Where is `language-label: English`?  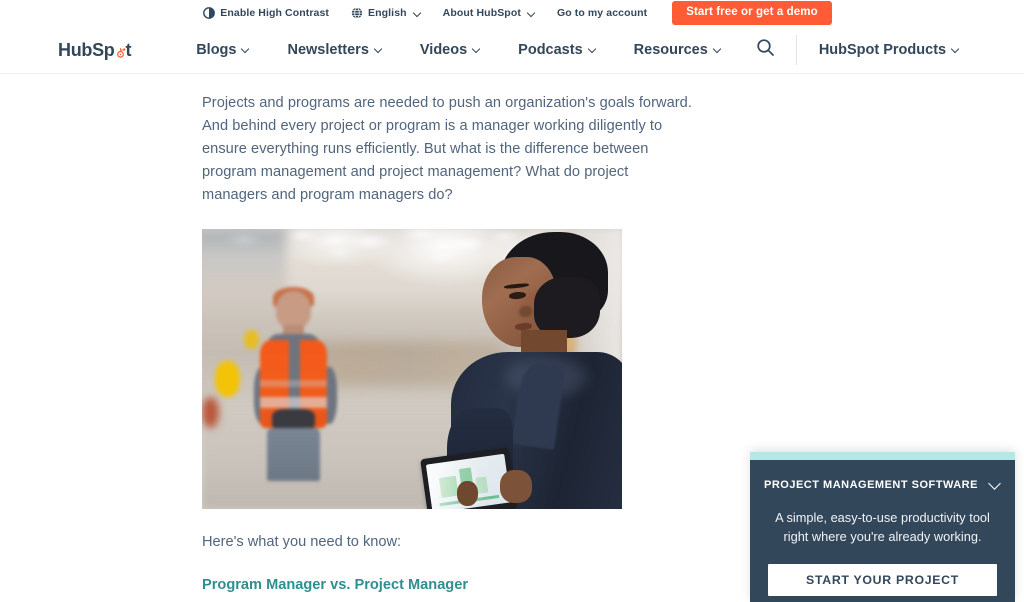
language-label: English is located at coordinates (387, 13).